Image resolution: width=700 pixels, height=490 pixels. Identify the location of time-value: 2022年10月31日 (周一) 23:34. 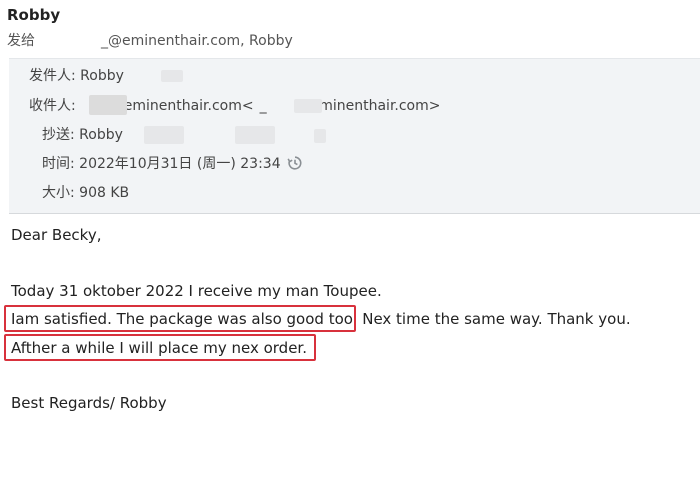
(180, 164).